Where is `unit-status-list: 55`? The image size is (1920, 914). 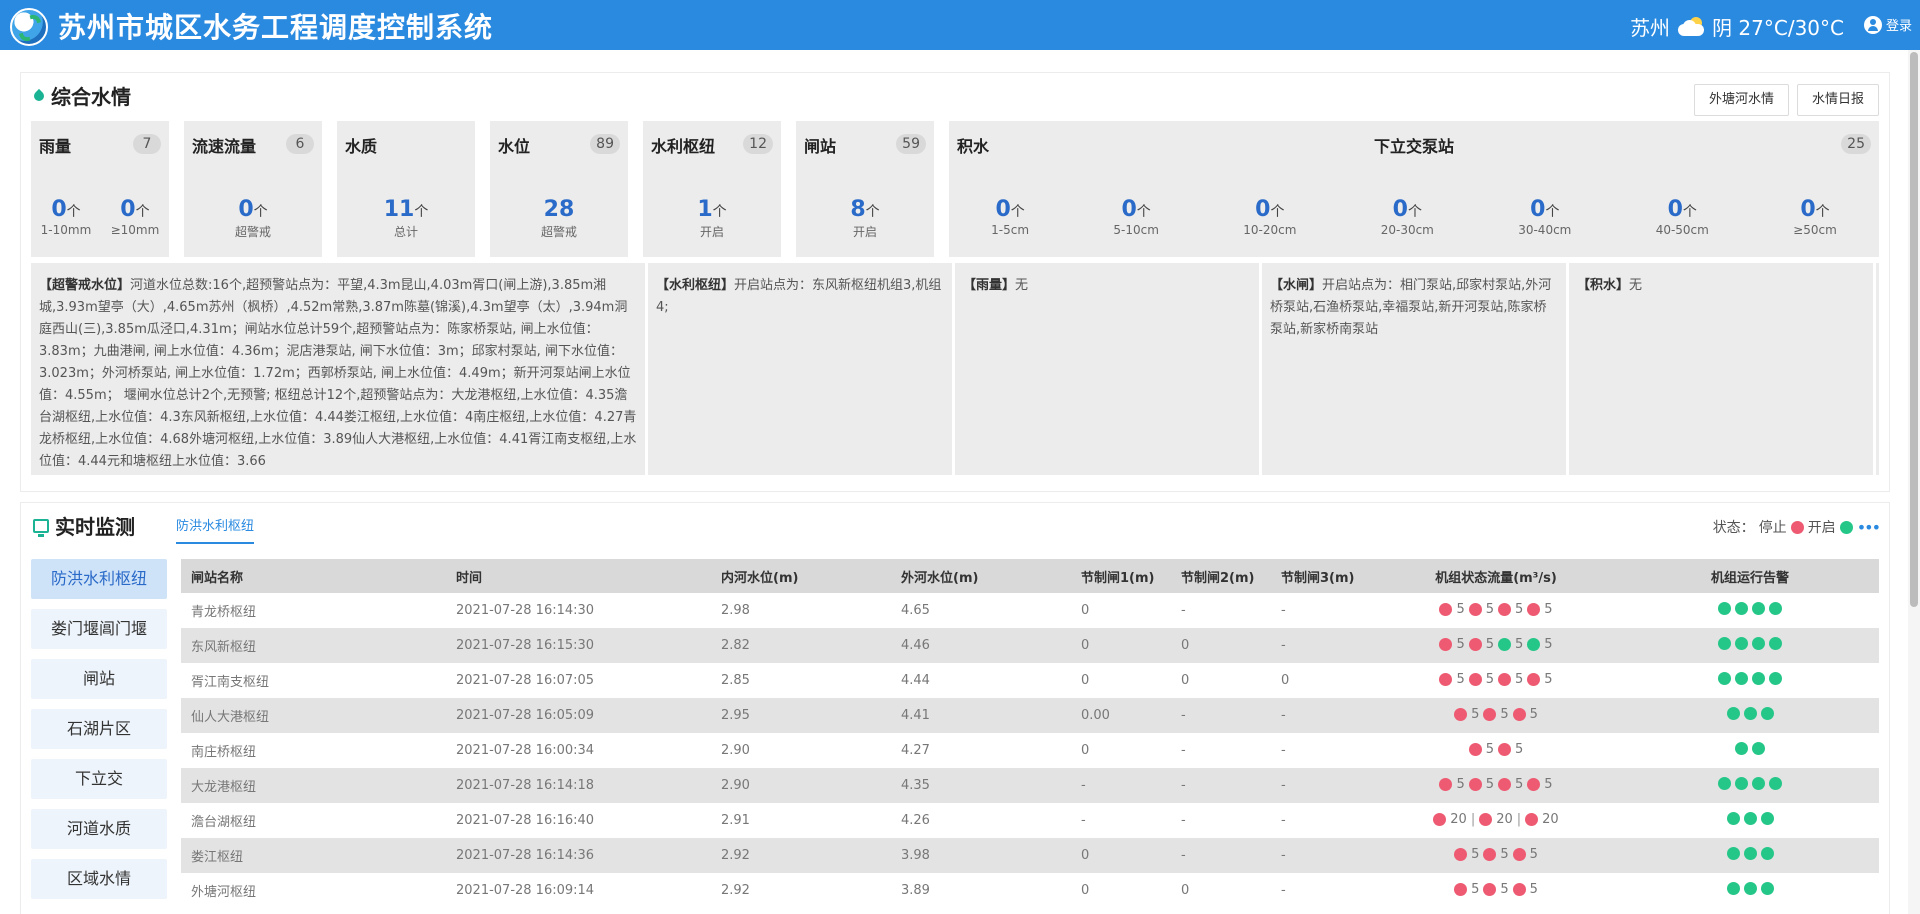
unit-status-list: 55 is located at coordinates (1495, 749).